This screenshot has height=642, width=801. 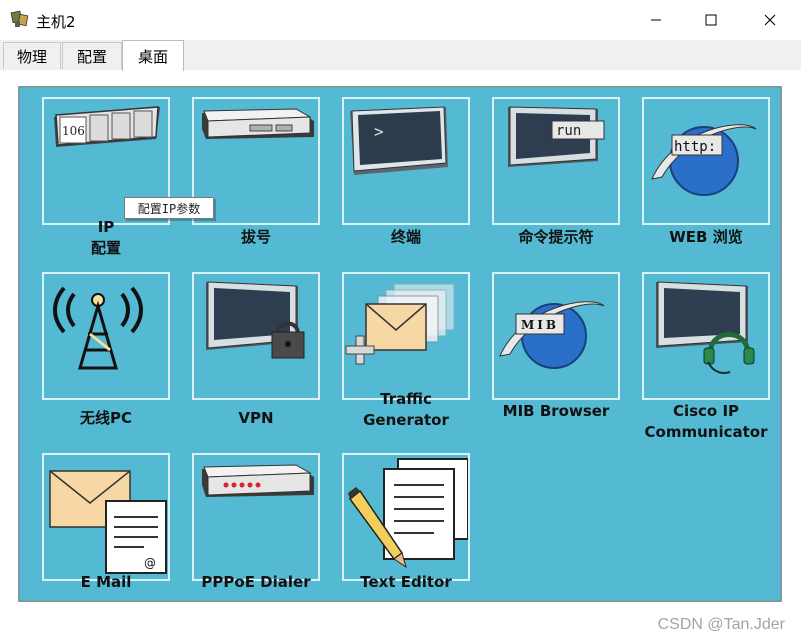 I want to click on tab-physical: 物理, so click(x=32, y=55).